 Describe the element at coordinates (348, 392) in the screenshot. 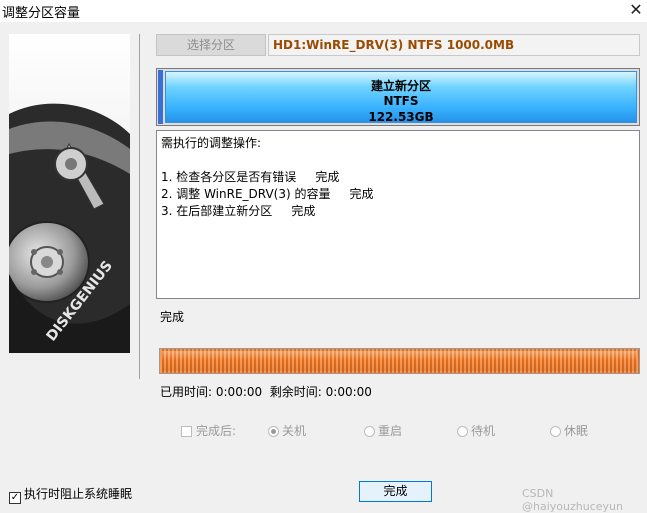

I see `remaining-value: 0:00:00` at that location.